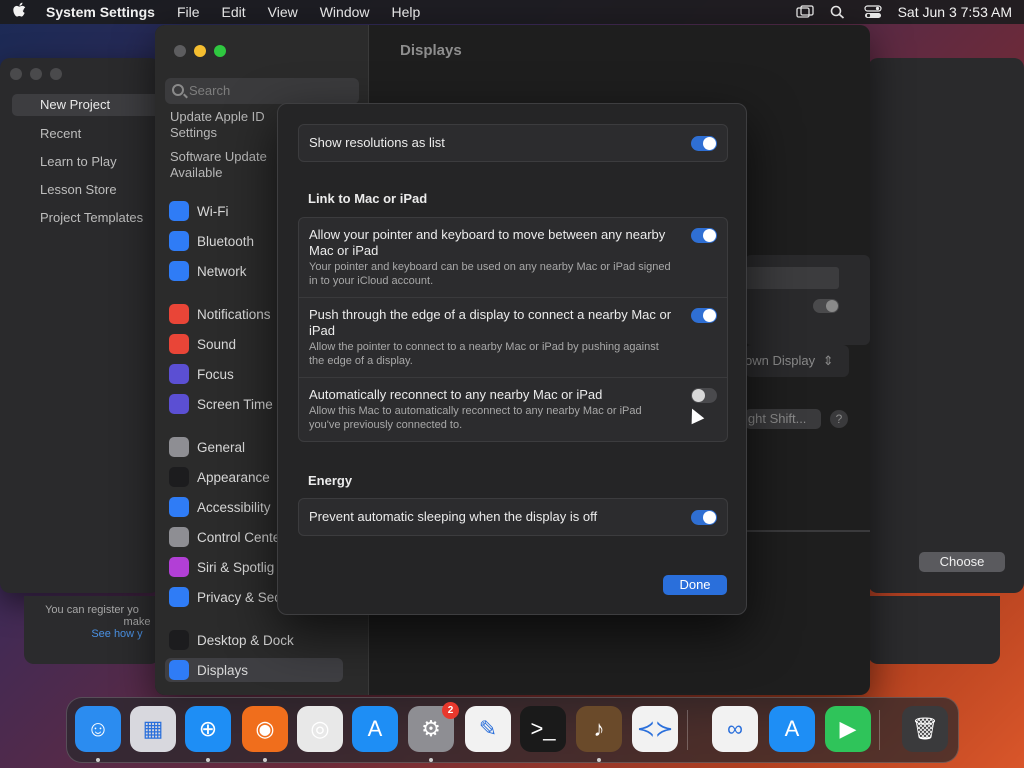 The width and height of the screenshot is (1024, 768). Describe the element at coordinates (406, 12) in the screenshot. I see `menu-help: Help` at that location.